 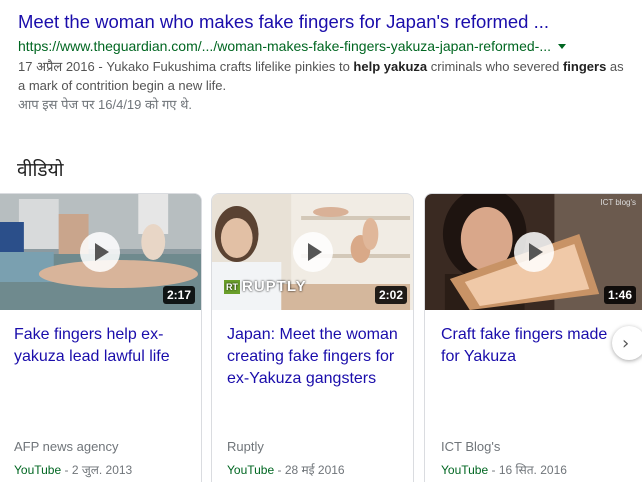 What do you see at coordinates (245, 446) in the screenshot?
I see `video-source: Ruptly` at bounding box center [245, 446].